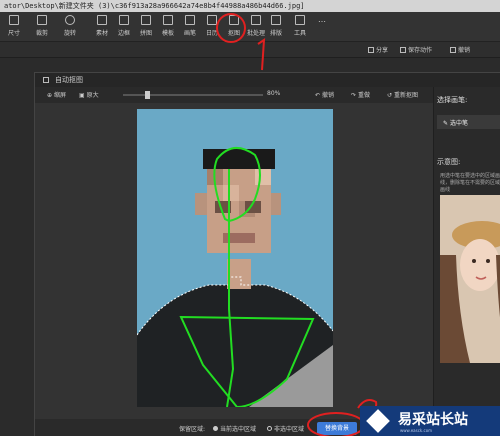  I want to click on example-heading: 示意图:, so click(449, 162).